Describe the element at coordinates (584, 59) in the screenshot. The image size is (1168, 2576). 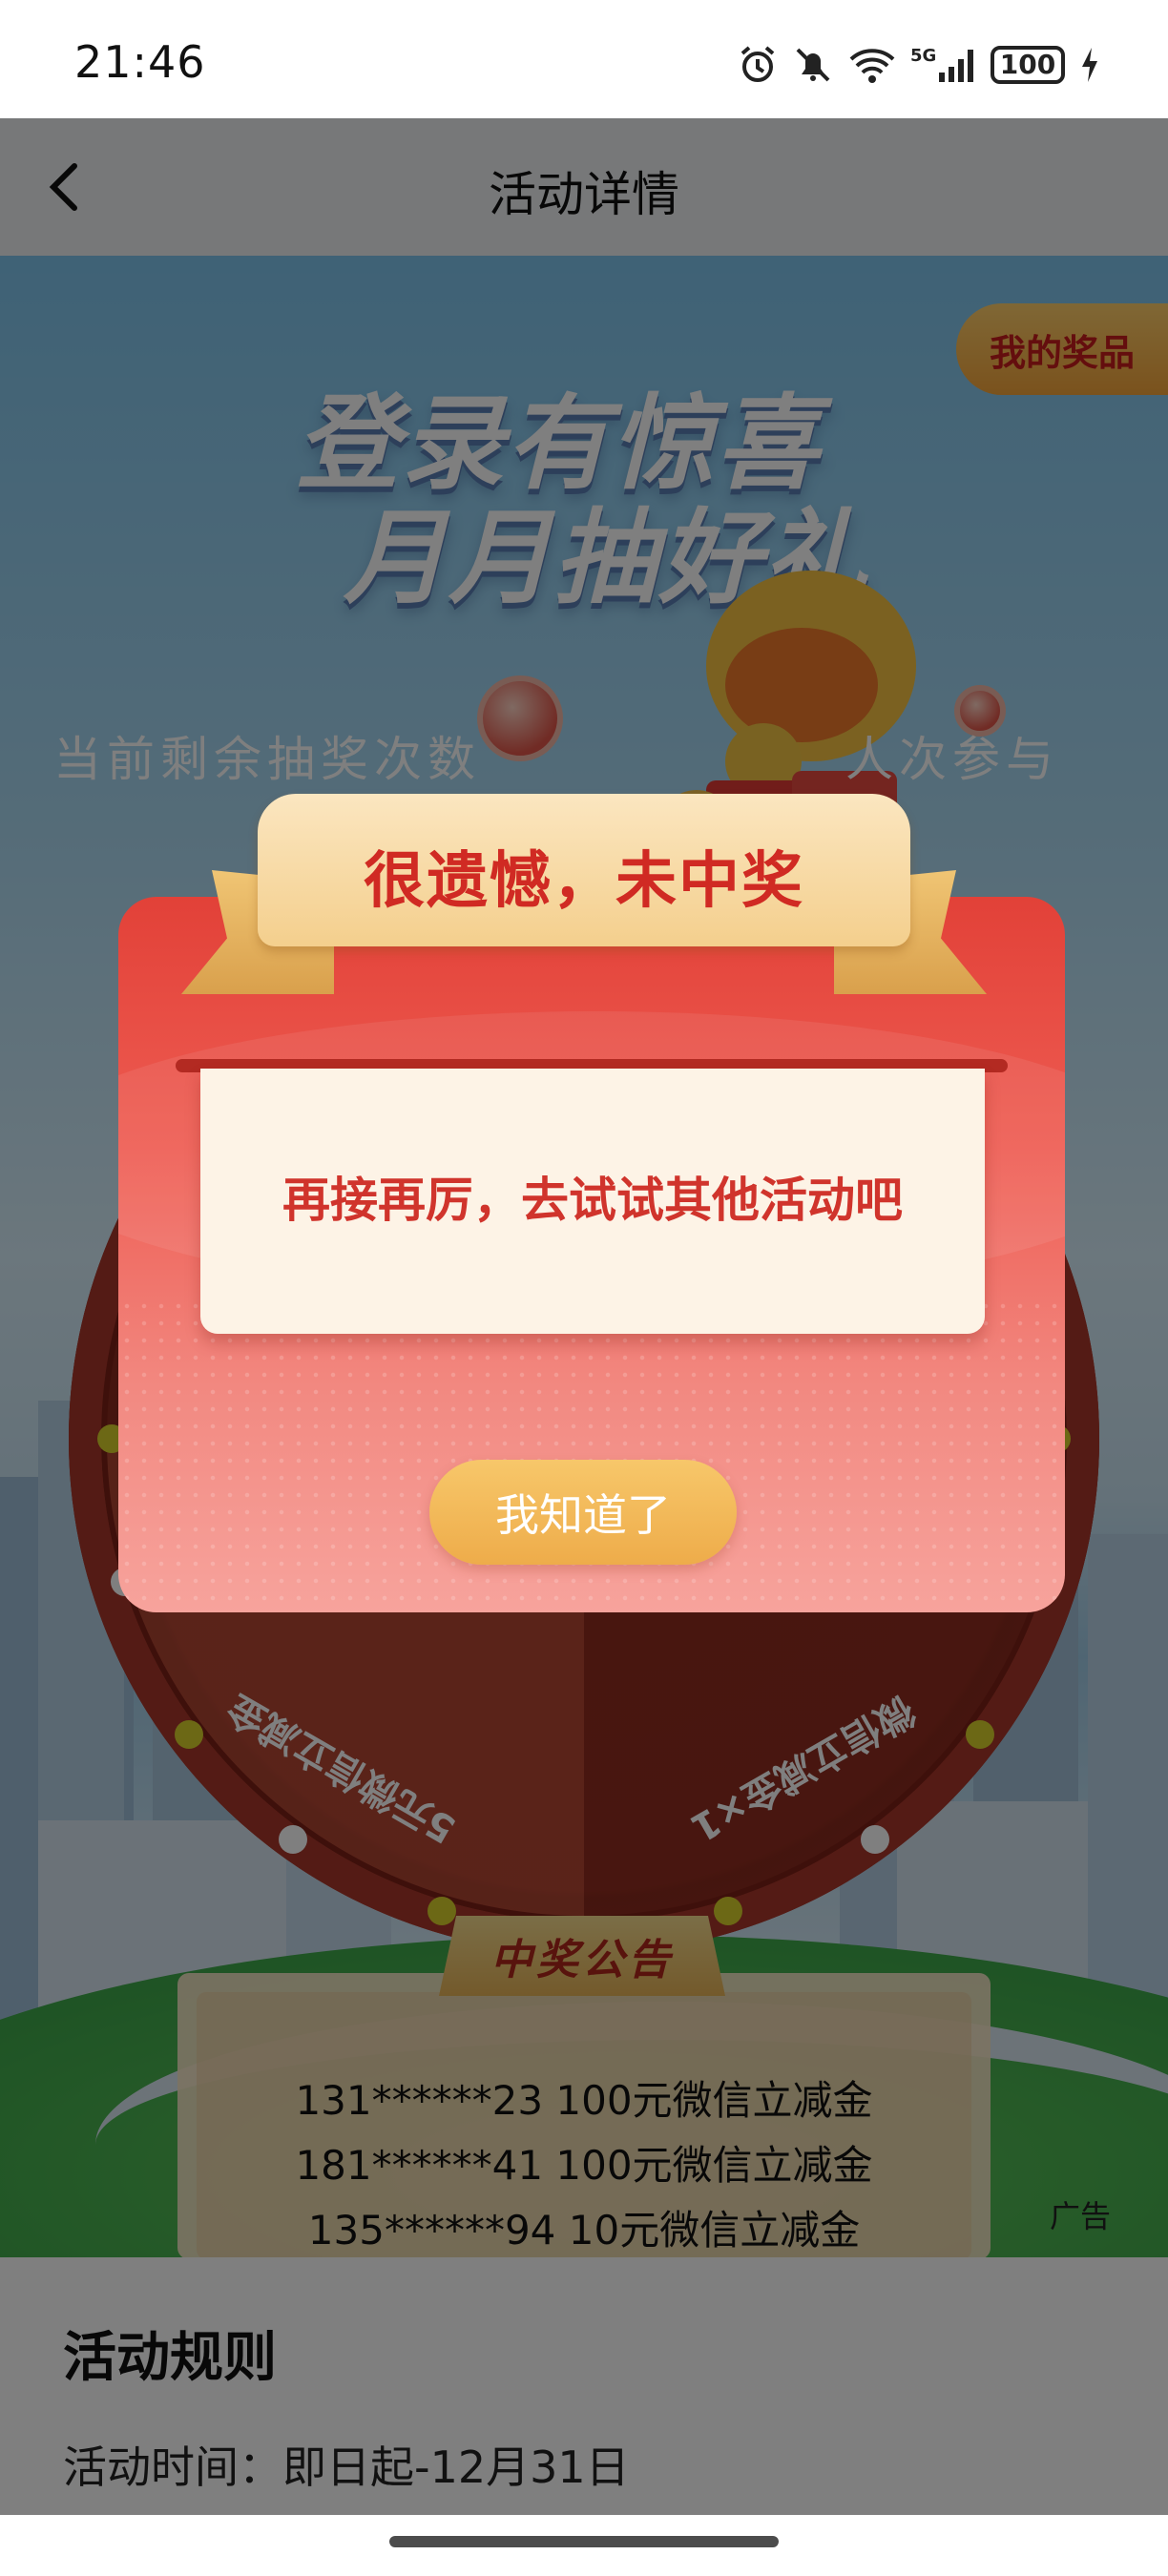
I see `status-bar: 21:46 5G 100` at that location.